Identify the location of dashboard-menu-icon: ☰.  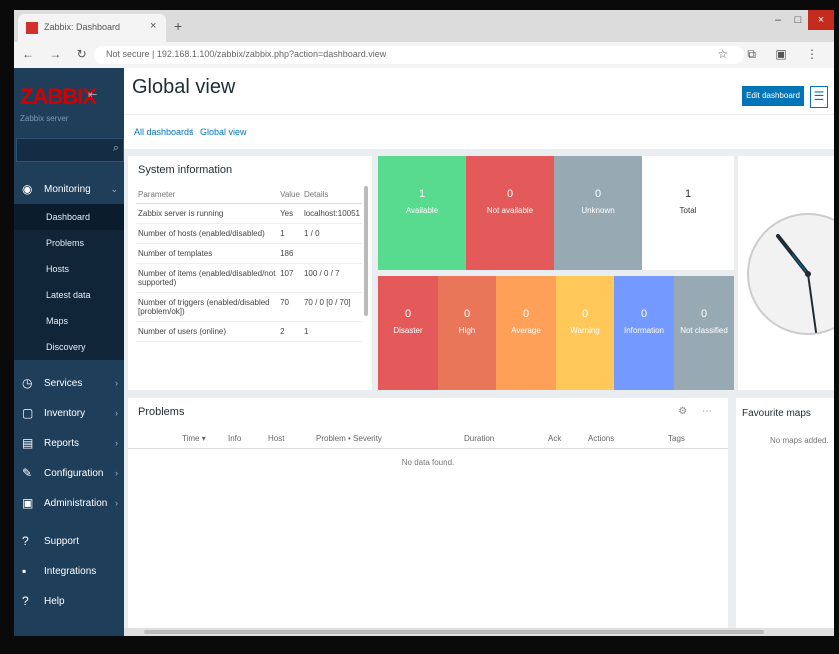
(819, 97).